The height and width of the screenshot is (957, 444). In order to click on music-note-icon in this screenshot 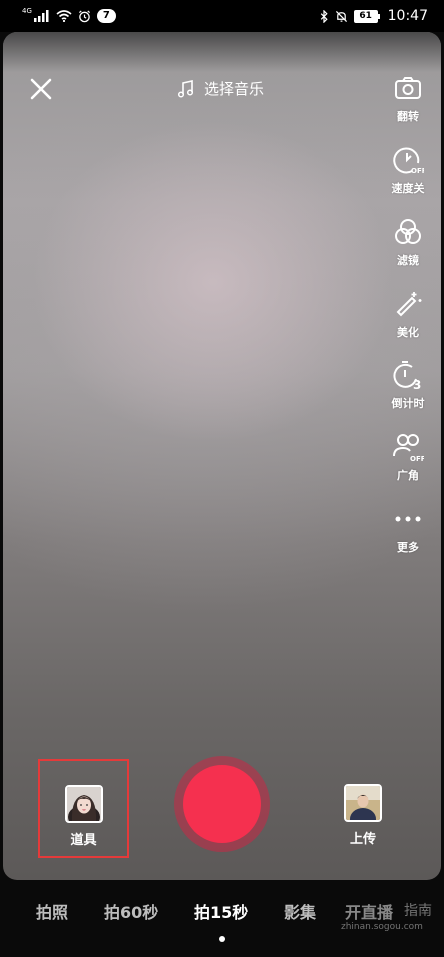, I will do `click(185, 88)`.